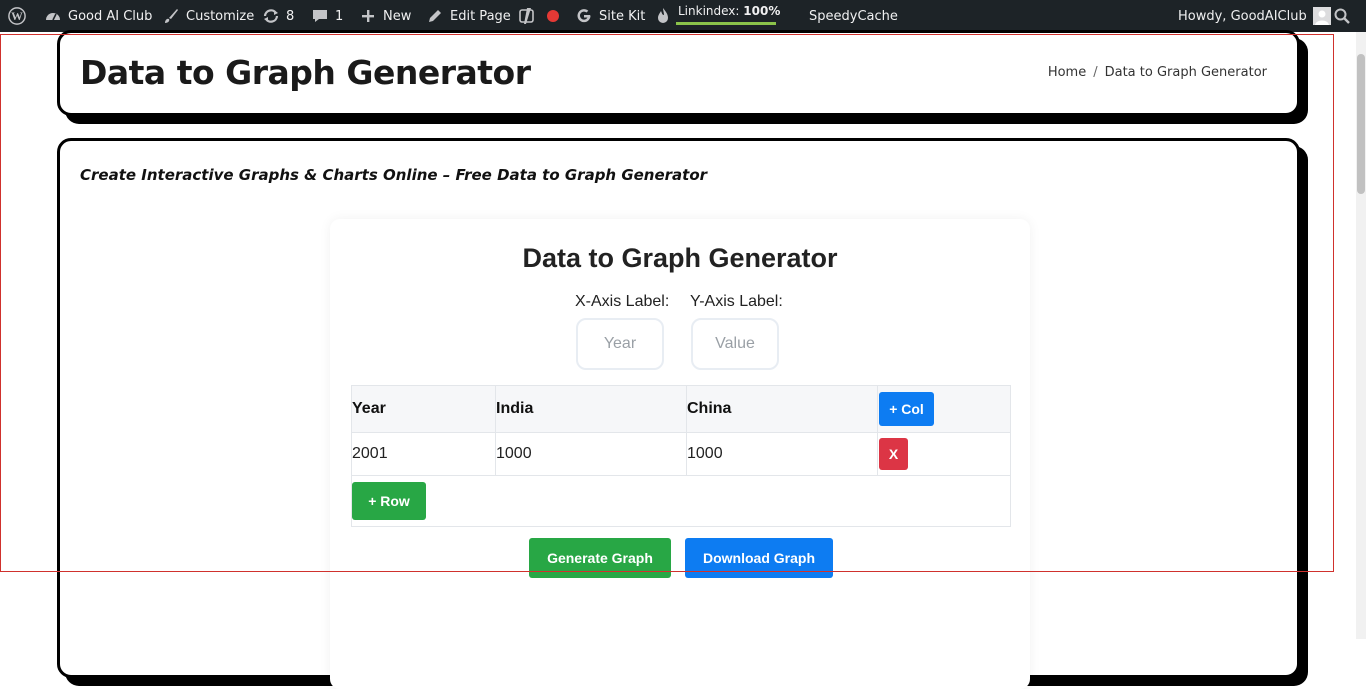 The width and height of the screenshot is (1366, 689). Describe the element at coordinates (584, 16) in the screenshot. I see `google-g-icon` at that location.